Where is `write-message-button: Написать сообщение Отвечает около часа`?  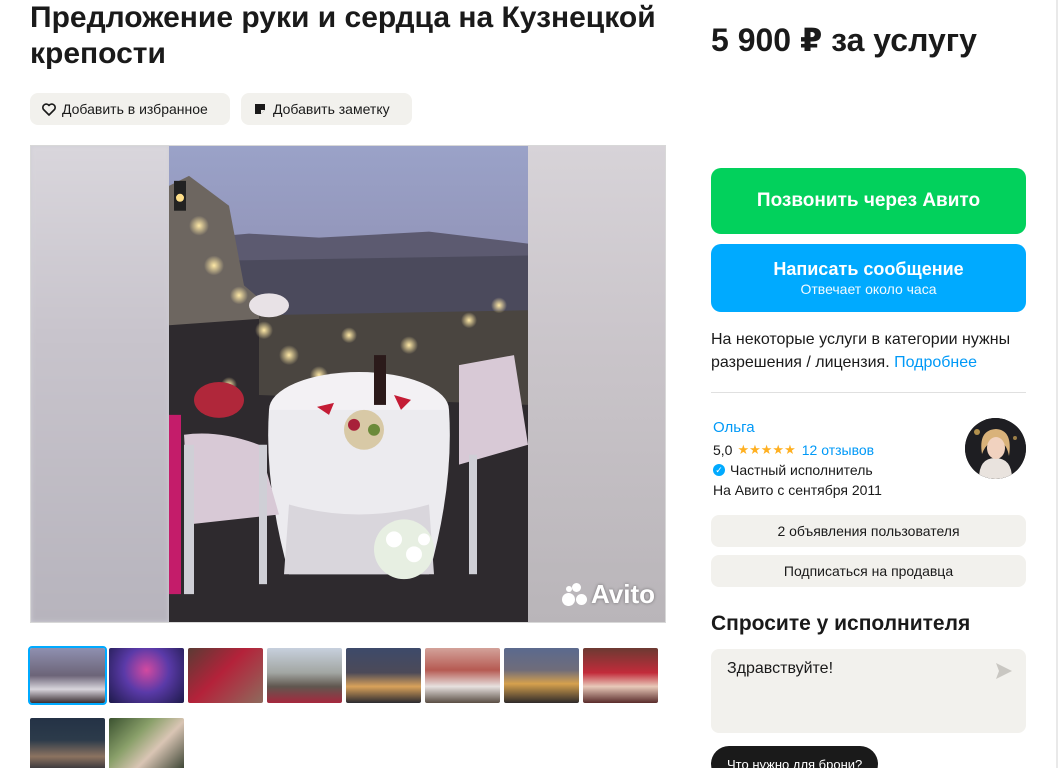 write-message-button: Написать сообщение Отвечает около часа is located at coordinates (868, 278).